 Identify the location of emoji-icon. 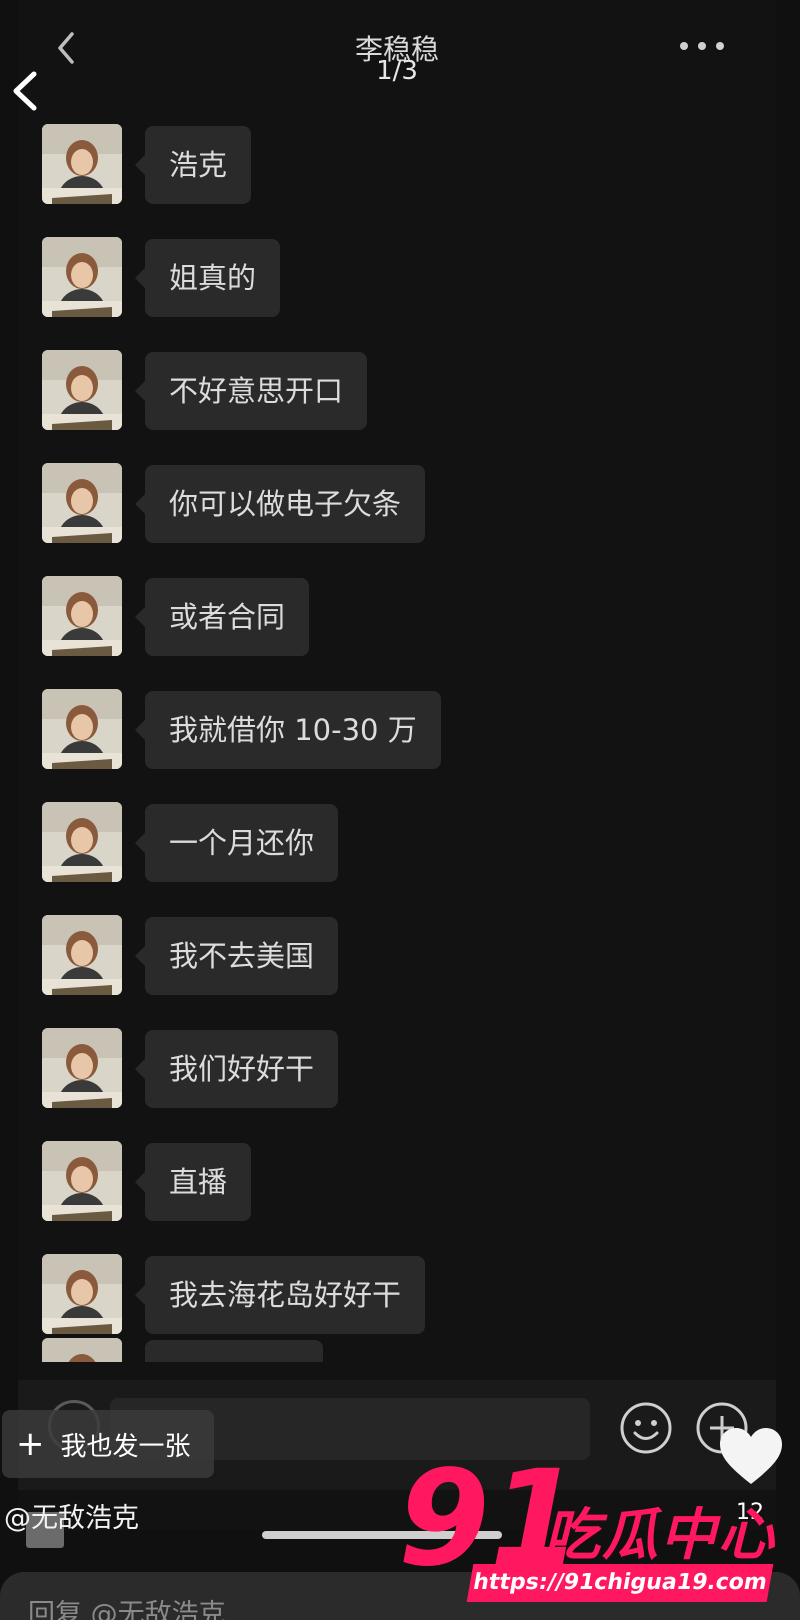
(646, 1428).